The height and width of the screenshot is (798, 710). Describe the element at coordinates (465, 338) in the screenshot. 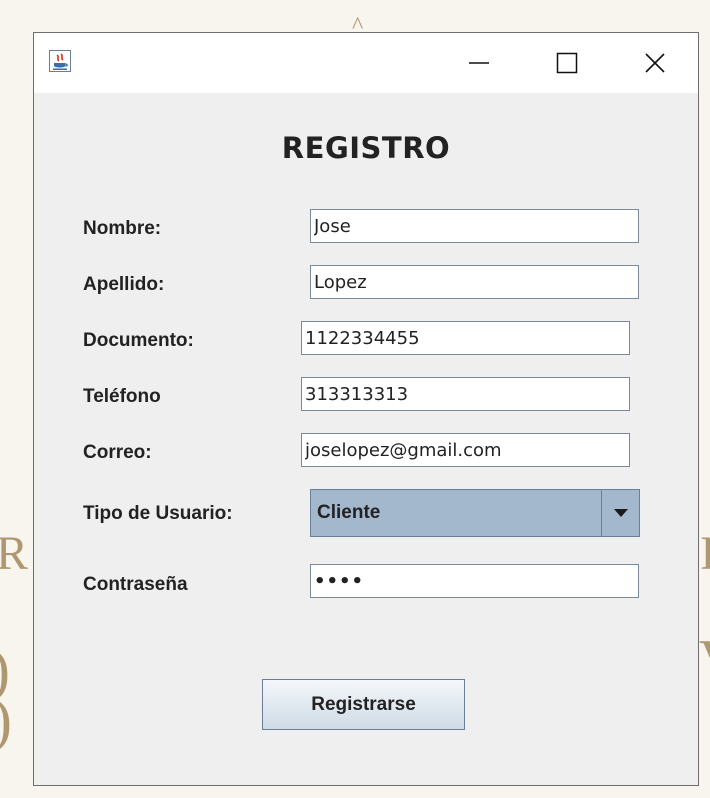

I see `document-input` at that location.